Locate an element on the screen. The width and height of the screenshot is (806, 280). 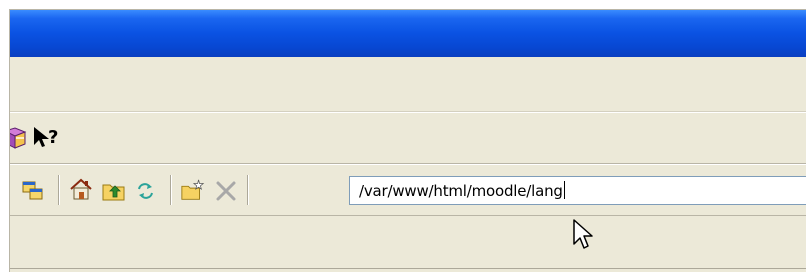
arrow-cursor-icon is located at coordinates (585, 237).